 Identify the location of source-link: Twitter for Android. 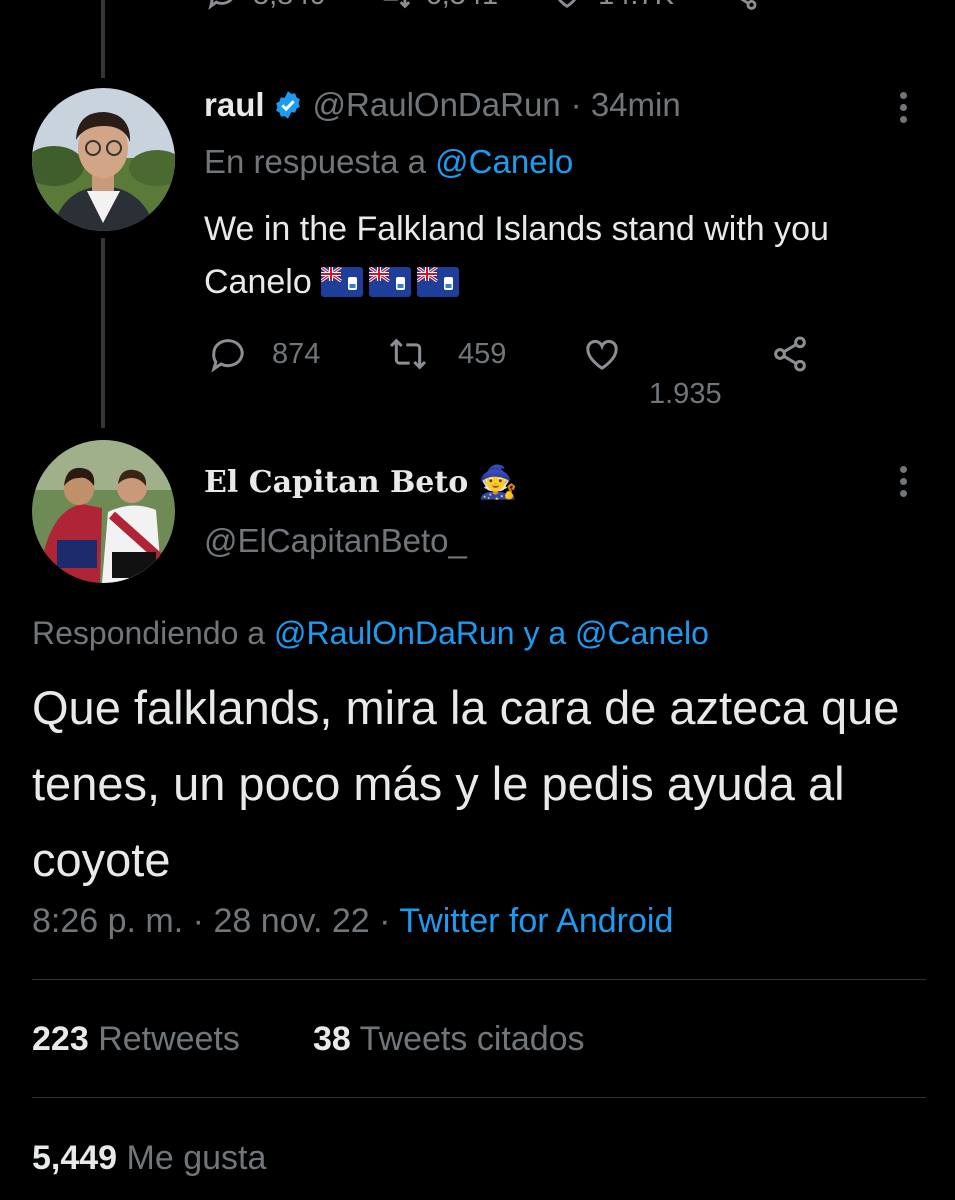
(536, 921).